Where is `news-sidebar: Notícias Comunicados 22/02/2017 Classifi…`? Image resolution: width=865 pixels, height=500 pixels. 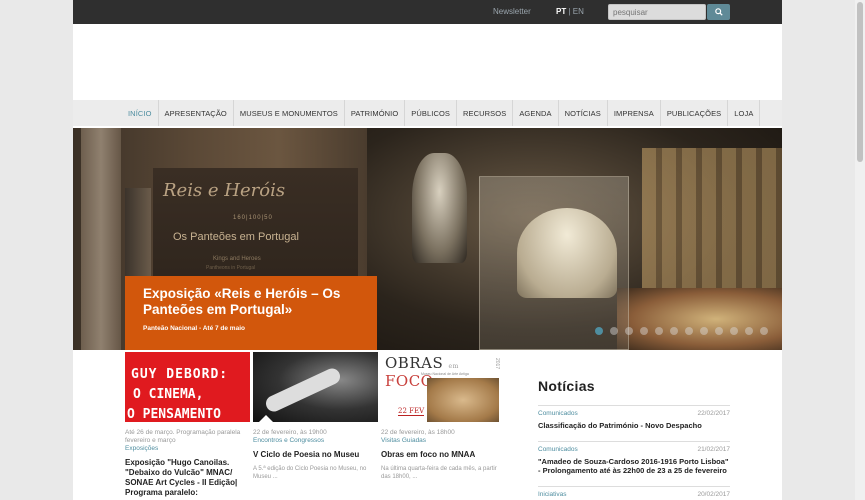
news-sidebar: Notícias Comunicados 22/02/2017 Classifi… is located at coordinates (634, 438).